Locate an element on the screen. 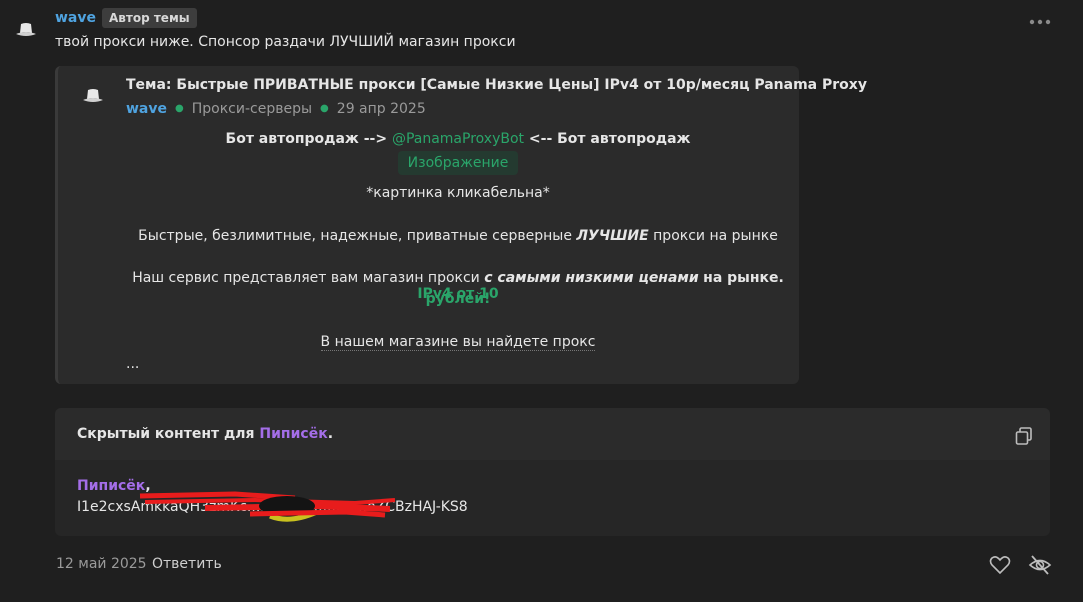  hidden-title-prefix: Скрытый контент для is located at coordinates (166, 434).